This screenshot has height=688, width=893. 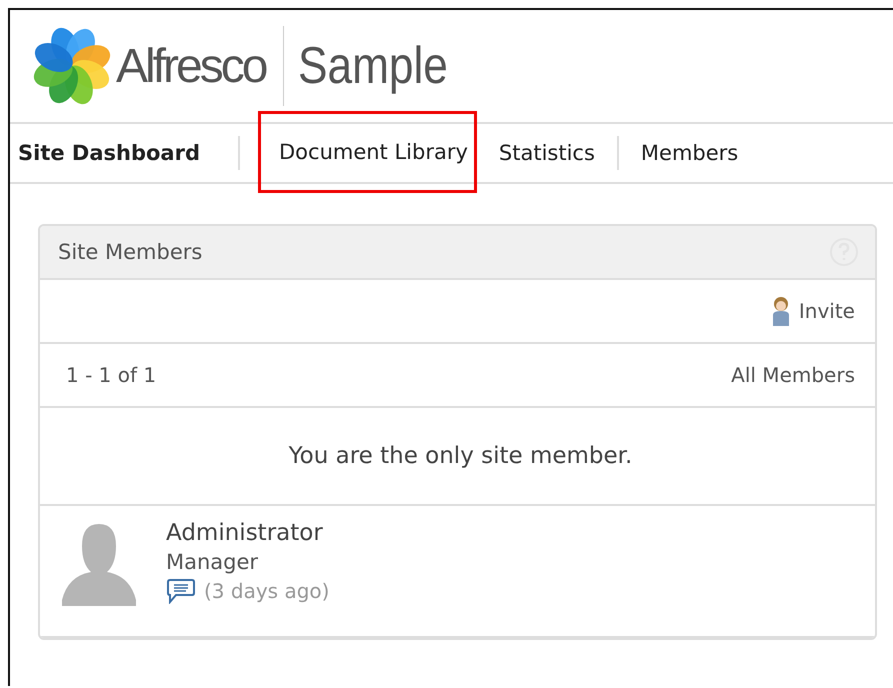 I want to click on paging-text: 1 - 1 of 1, so click(x=111, y=375).